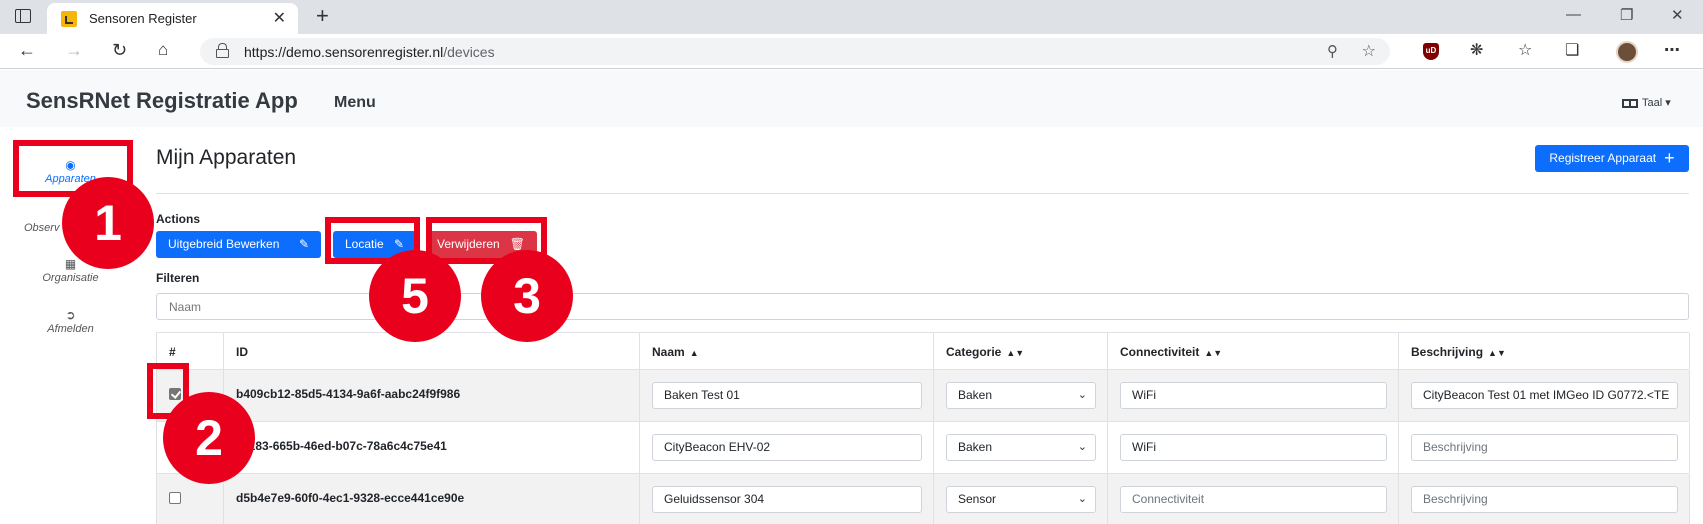 The image size is (1703, 524). Describe the element at coordinates (1603, 158) in the screenshot. I see `register-device-label: Registreer Apparaat` at that location.